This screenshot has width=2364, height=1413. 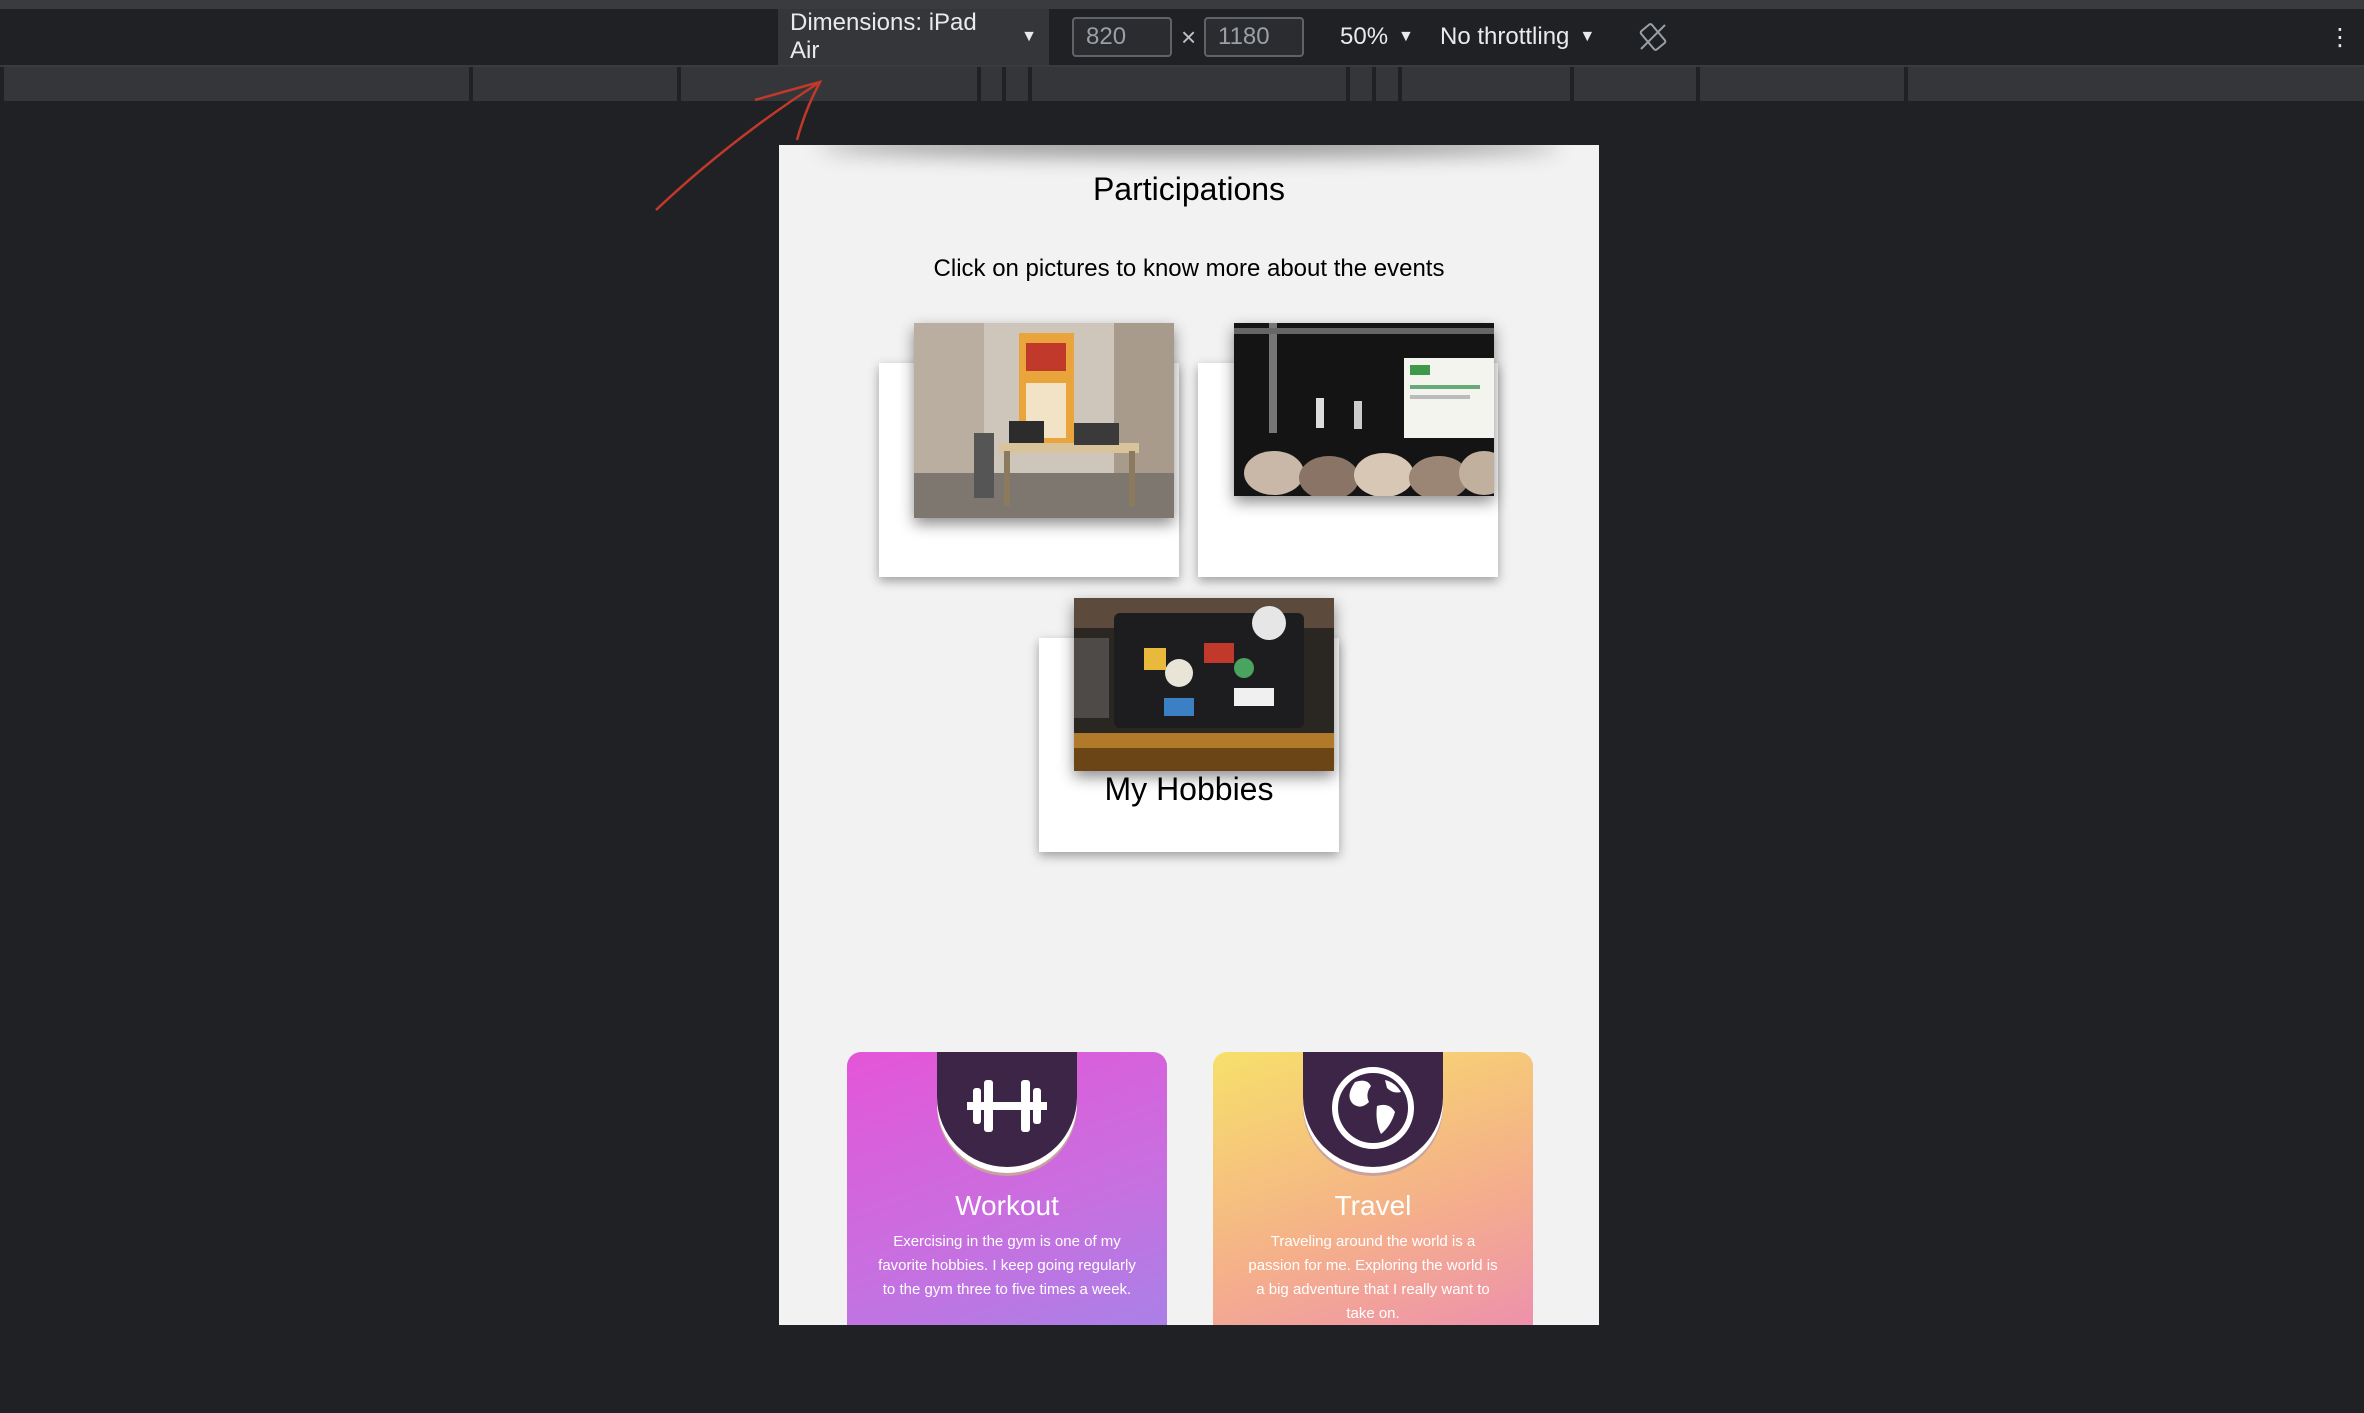 I want to click on media-query-bar, so click(x=1182, y=84).